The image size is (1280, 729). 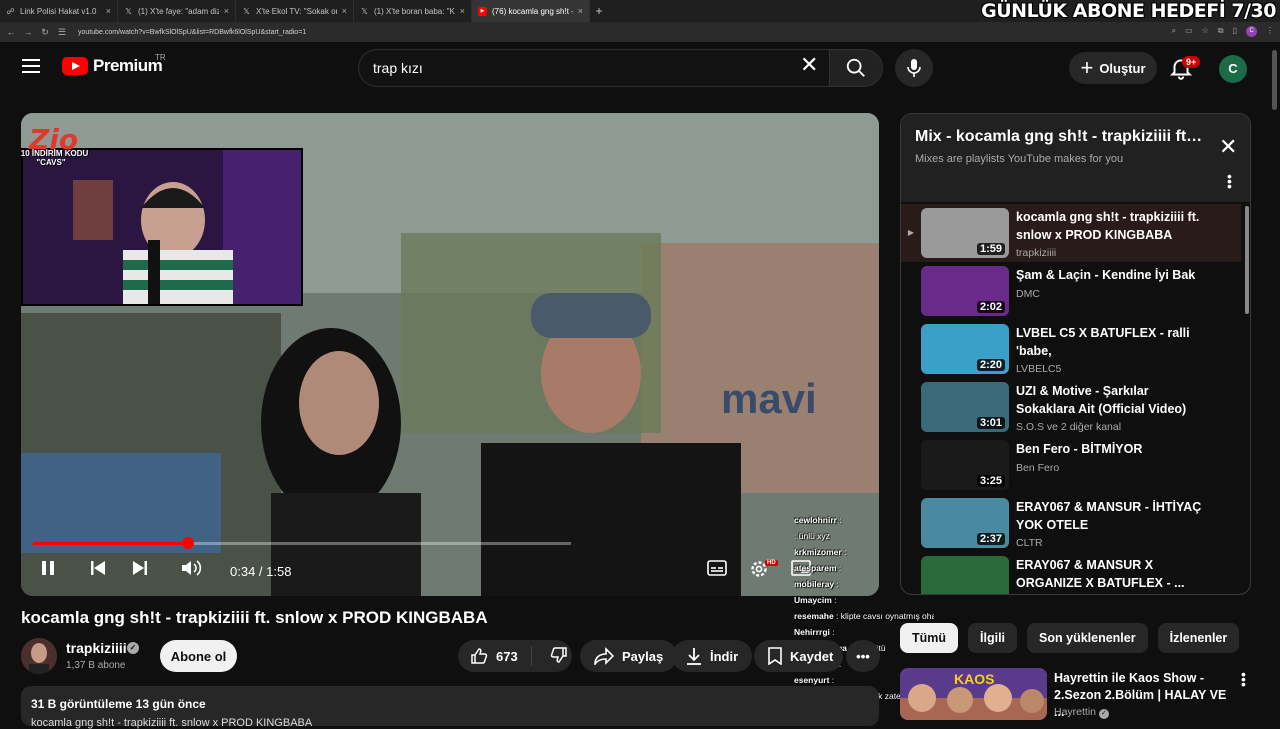 I want to click on browser-tab: ☍ Link Polisi Hakat v1.0 ×, so click(x=59, y=11).